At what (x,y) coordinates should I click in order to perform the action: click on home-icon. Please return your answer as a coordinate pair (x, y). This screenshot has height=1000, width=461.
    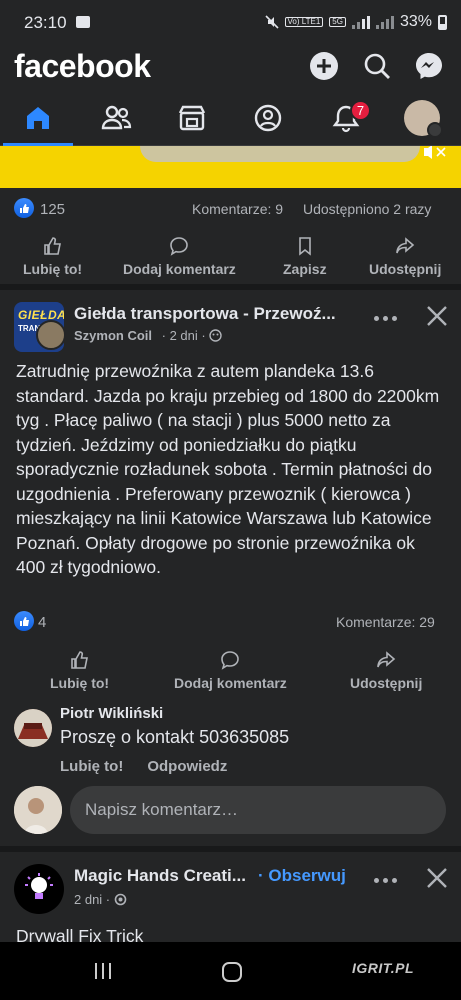
    Looking at the image, I should click on (38, 118).